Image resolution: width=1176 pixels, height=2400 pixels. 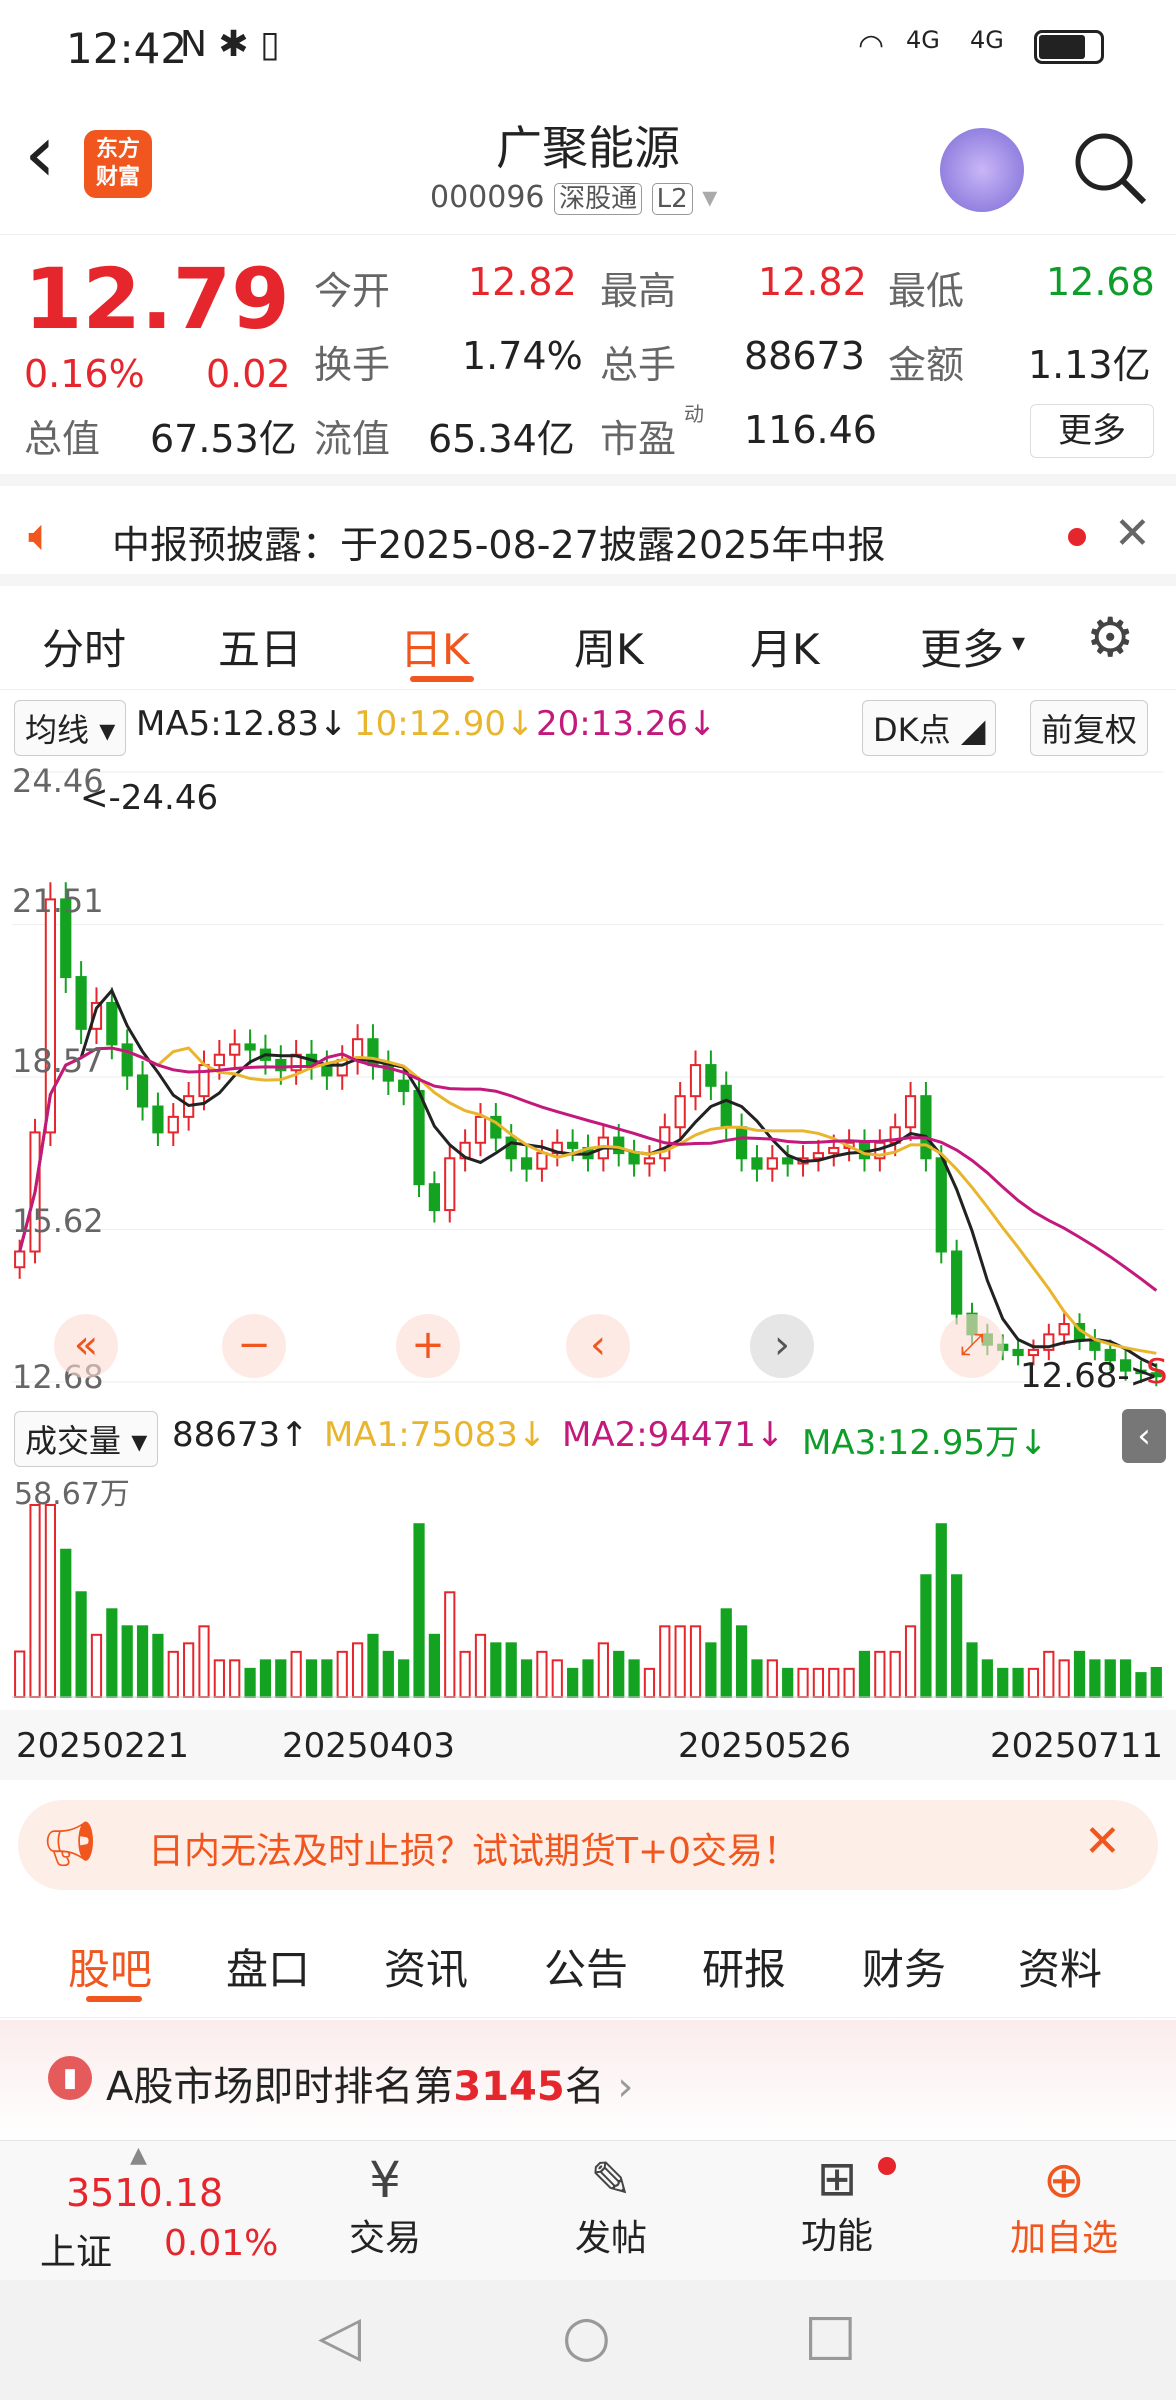 I want to click on gear-icon: ⚙, so click(x=1110, y=637).